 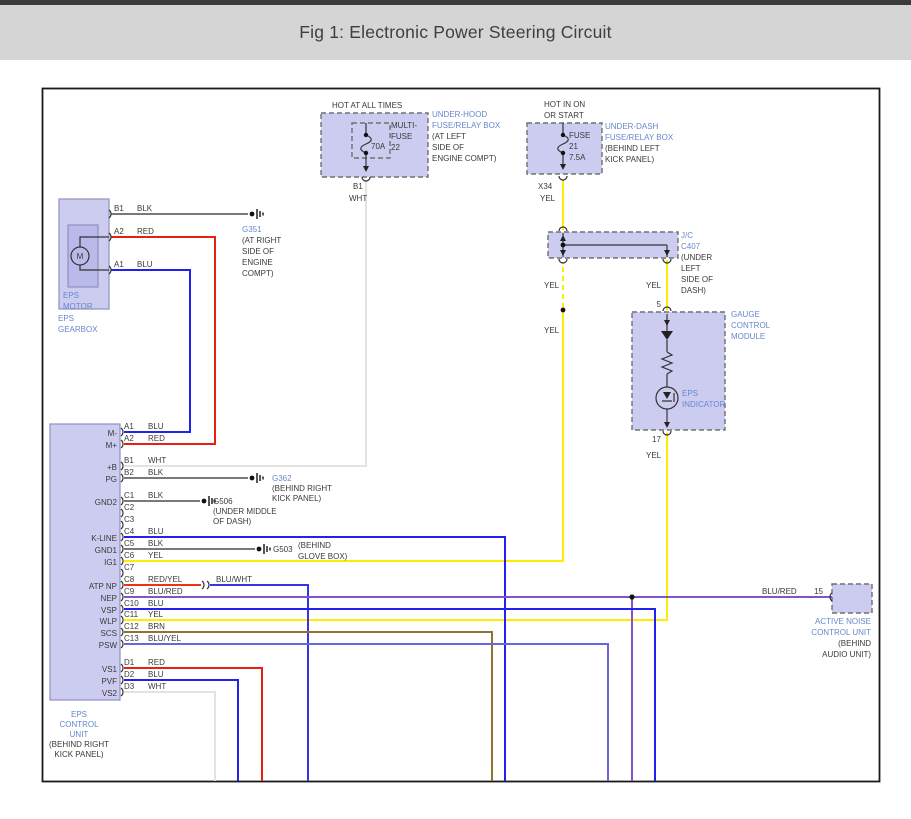 I want to click on anc-loc: (BEHIND, so click(x=854, y=643).